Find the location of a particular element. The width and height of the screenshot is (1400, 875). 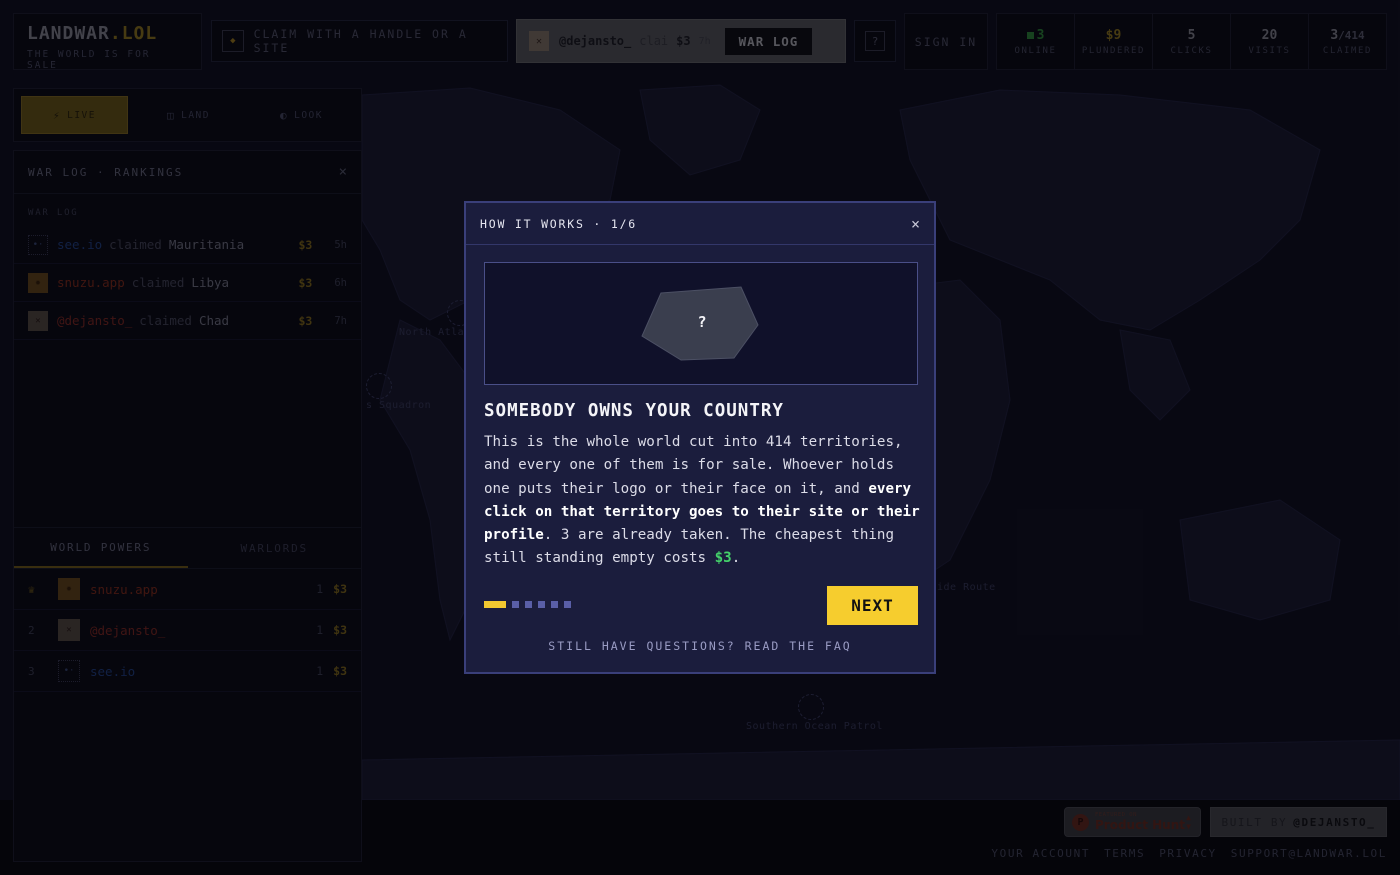

avatar-icon: ✕ is located at coordinates (539, 41).